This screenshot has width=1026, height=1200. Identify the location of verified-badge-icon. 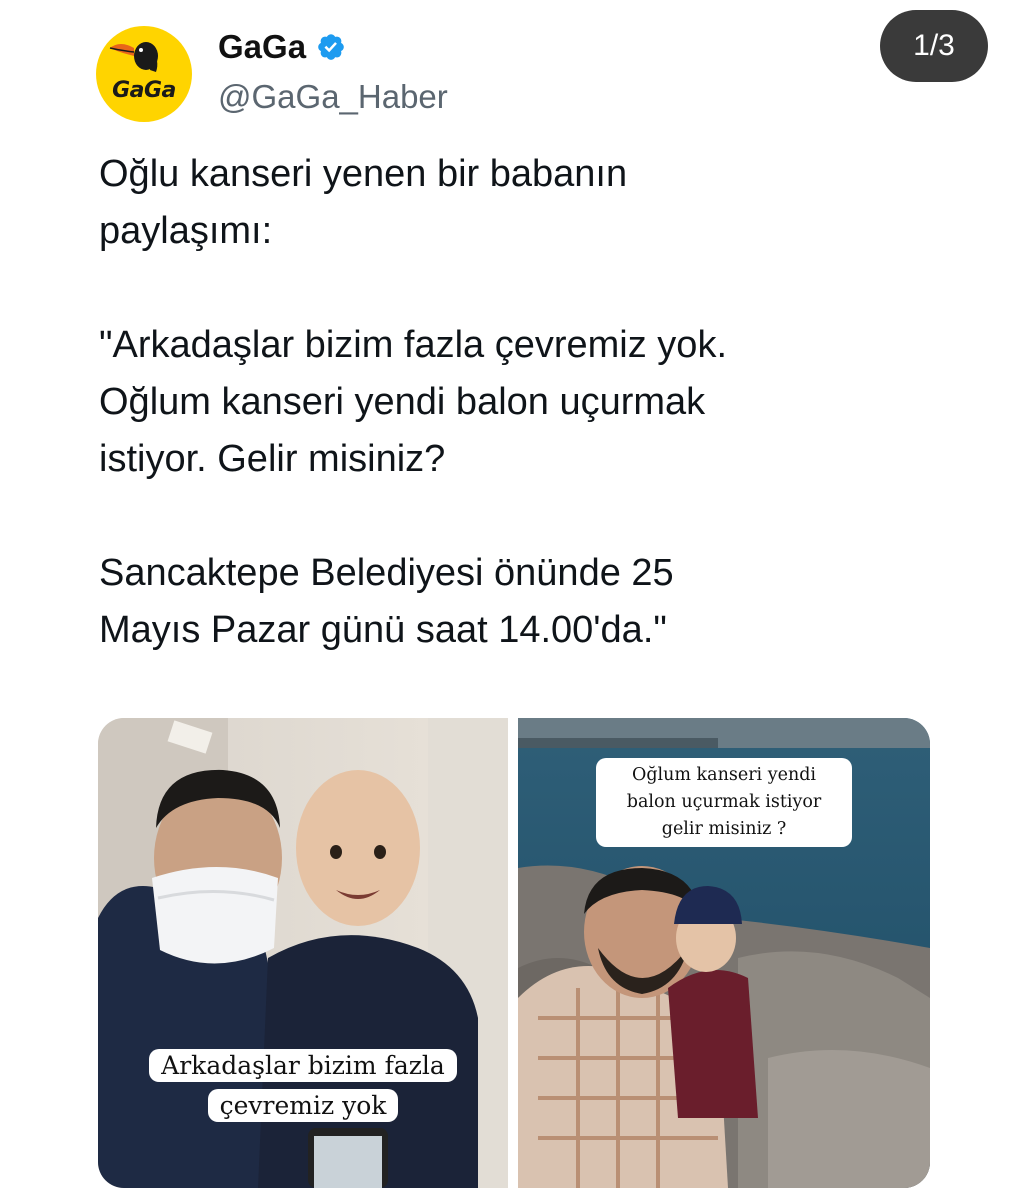
(331, 47).